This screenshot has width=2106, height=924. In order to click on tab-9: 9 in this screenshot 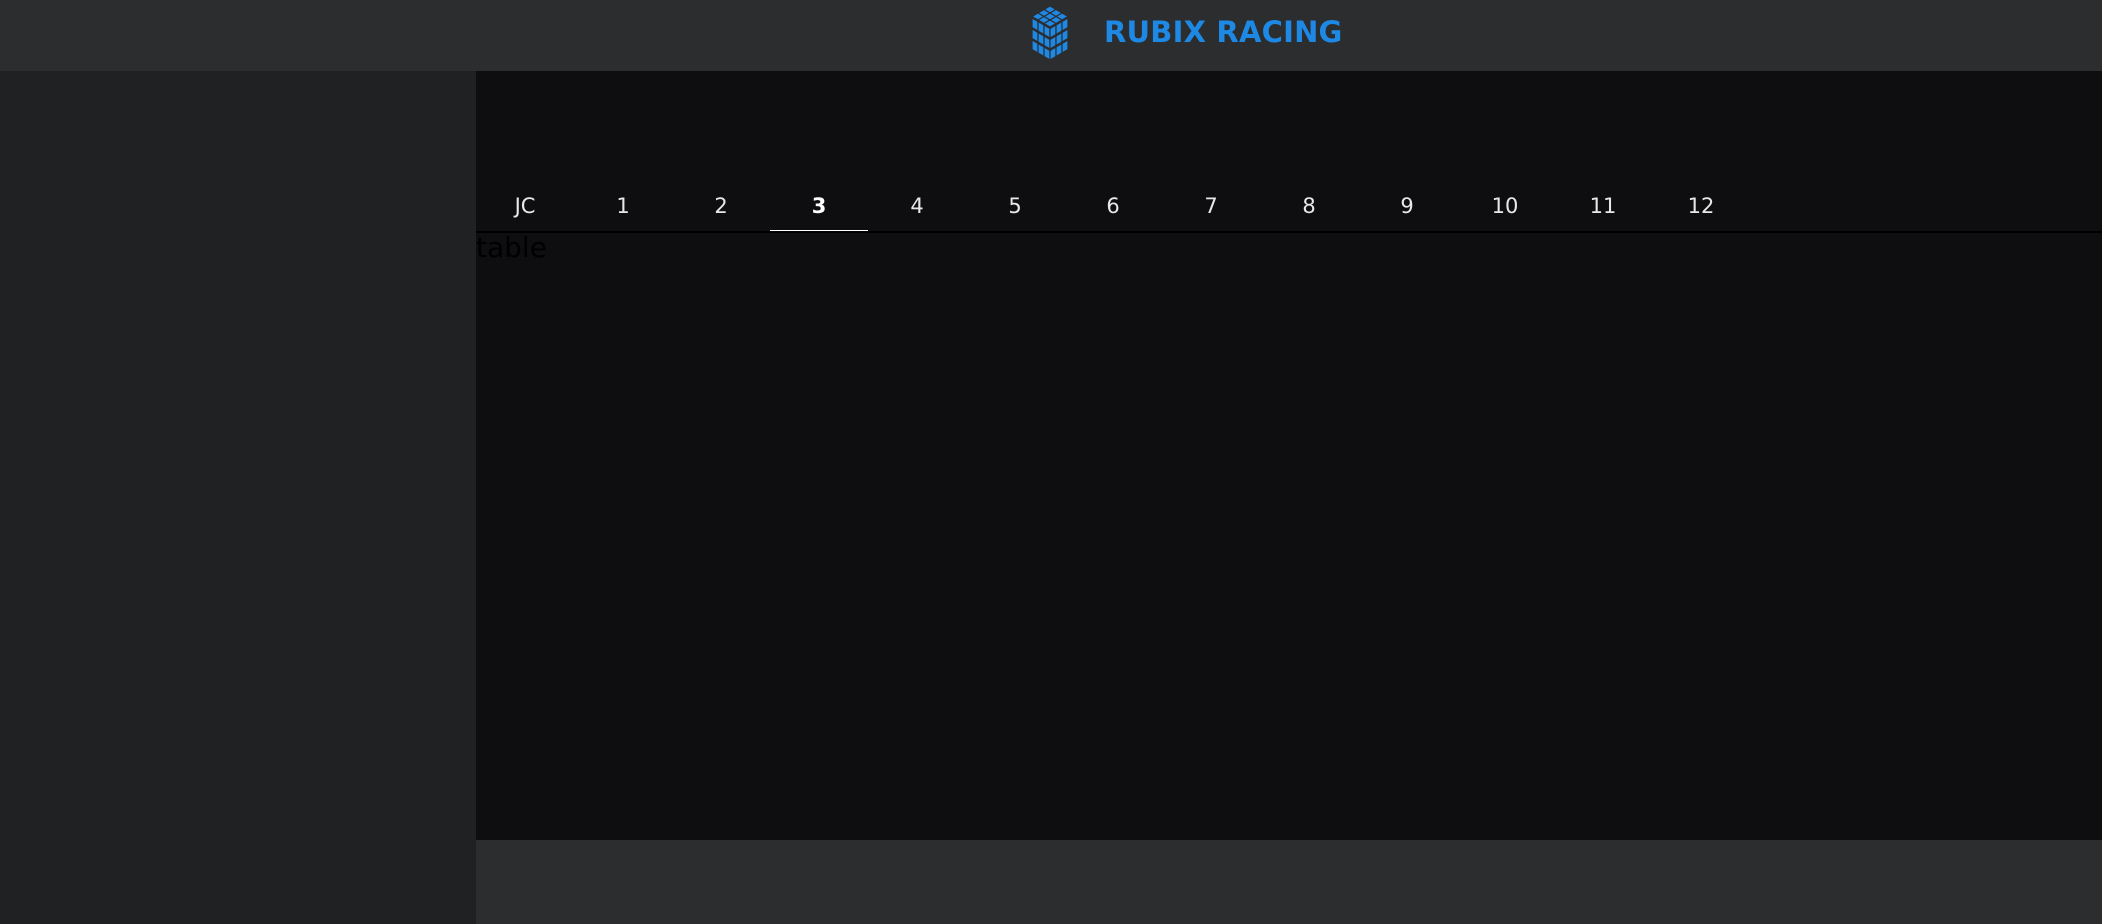, I will do `click(1407, 206)`.